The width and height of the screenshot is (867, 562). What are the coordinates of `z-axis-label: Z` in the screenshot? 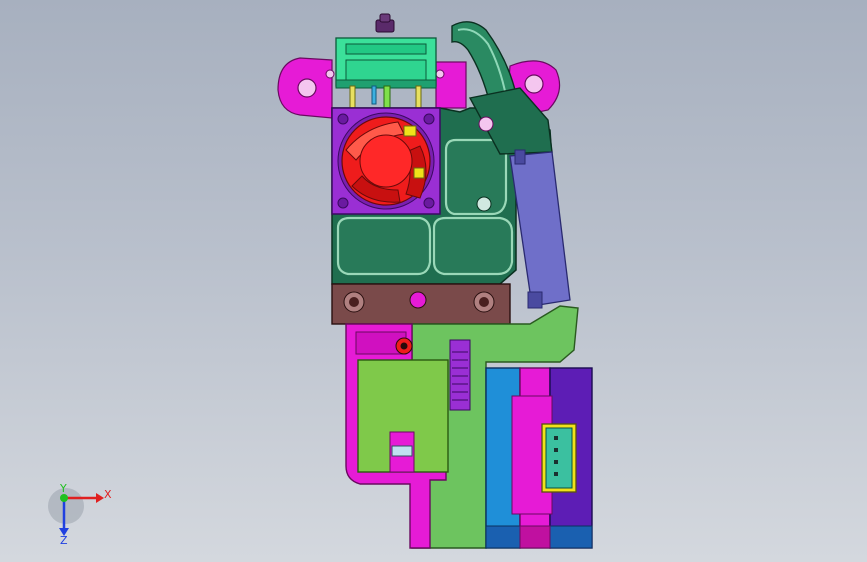 It's located at (64, 540).